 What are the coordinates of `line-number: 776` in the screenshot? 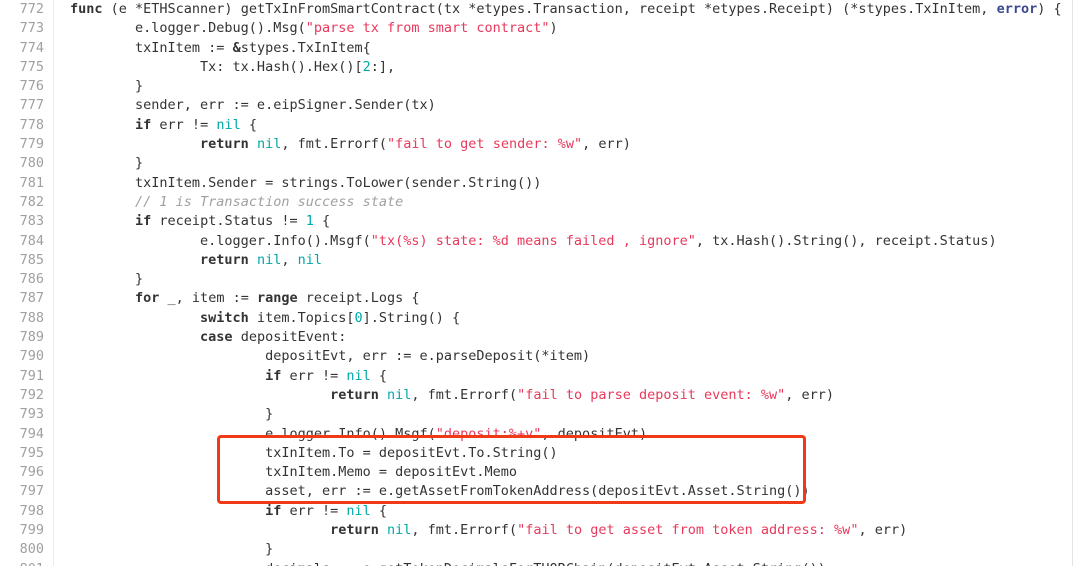 It's located at (27, 87).